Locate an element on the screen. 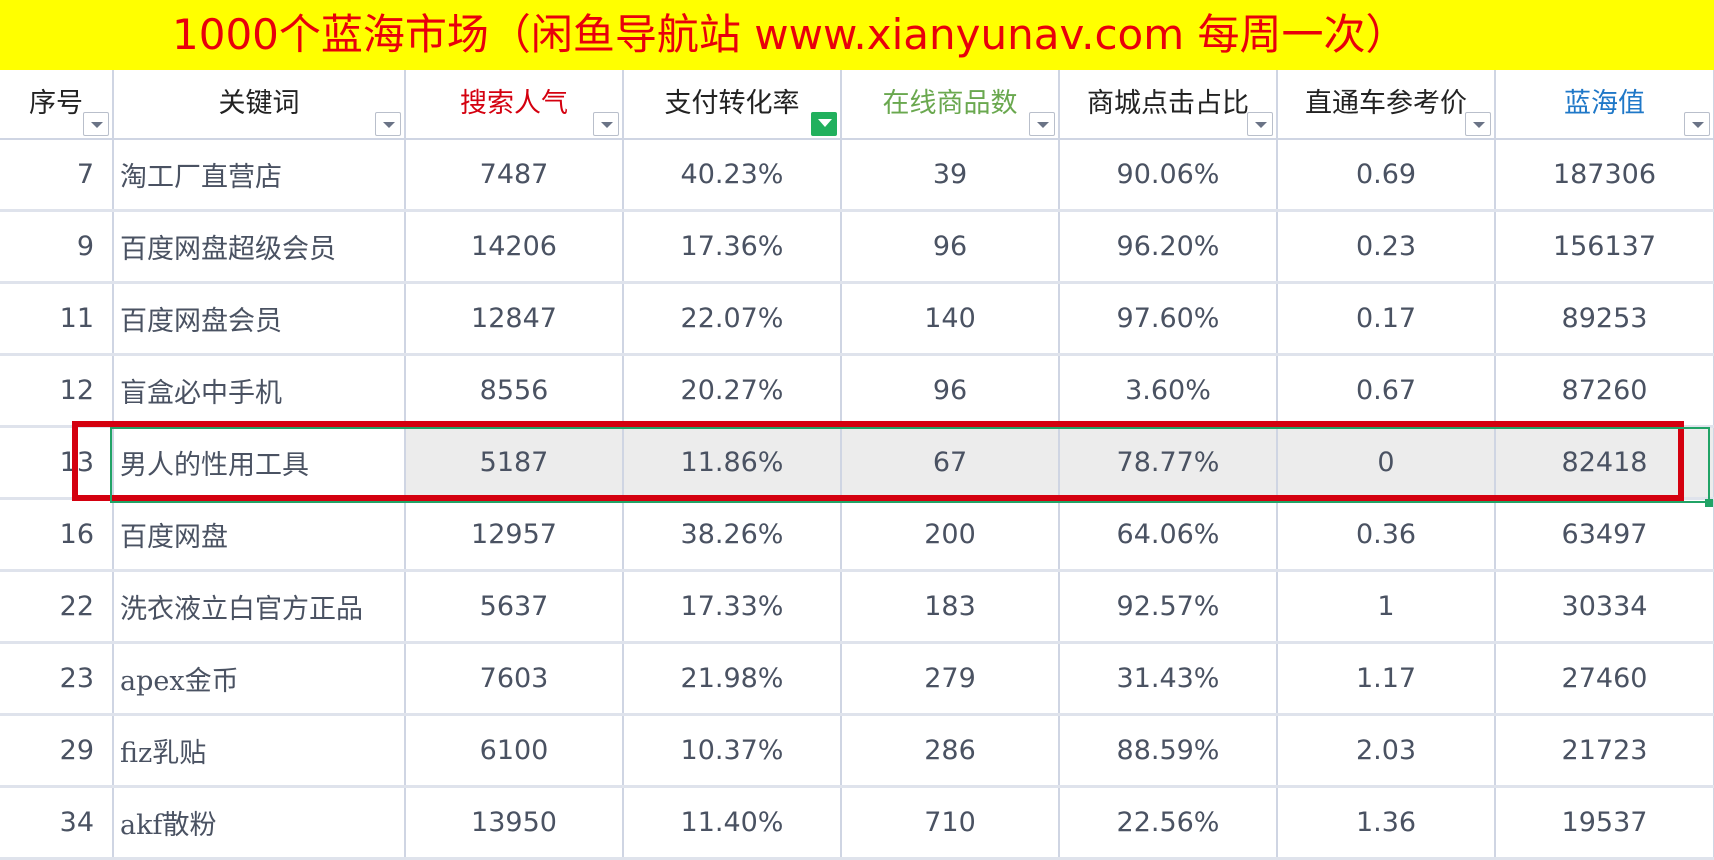 The width and height of the screenshot is (1714, 860). cell-ztc-price: 1.36 is located at coordinates (1386, 823).